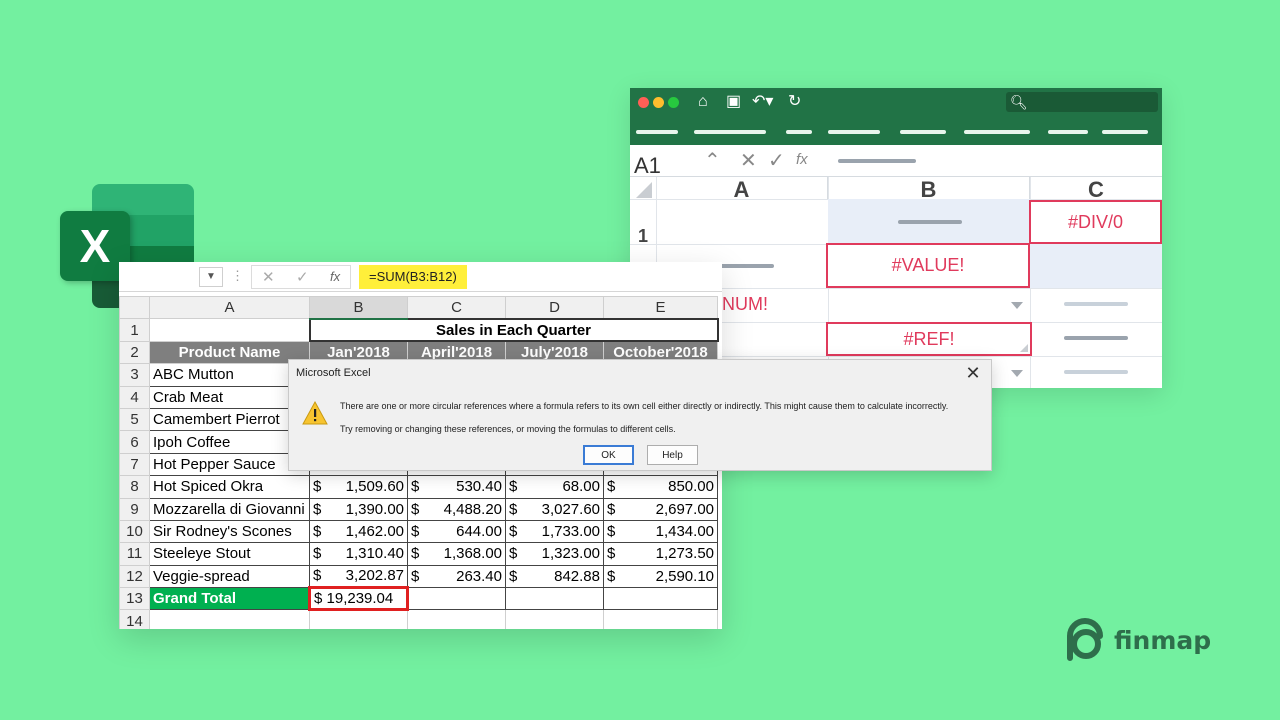  I want to click on error-num-cell: NUM!, so click(745, 304).